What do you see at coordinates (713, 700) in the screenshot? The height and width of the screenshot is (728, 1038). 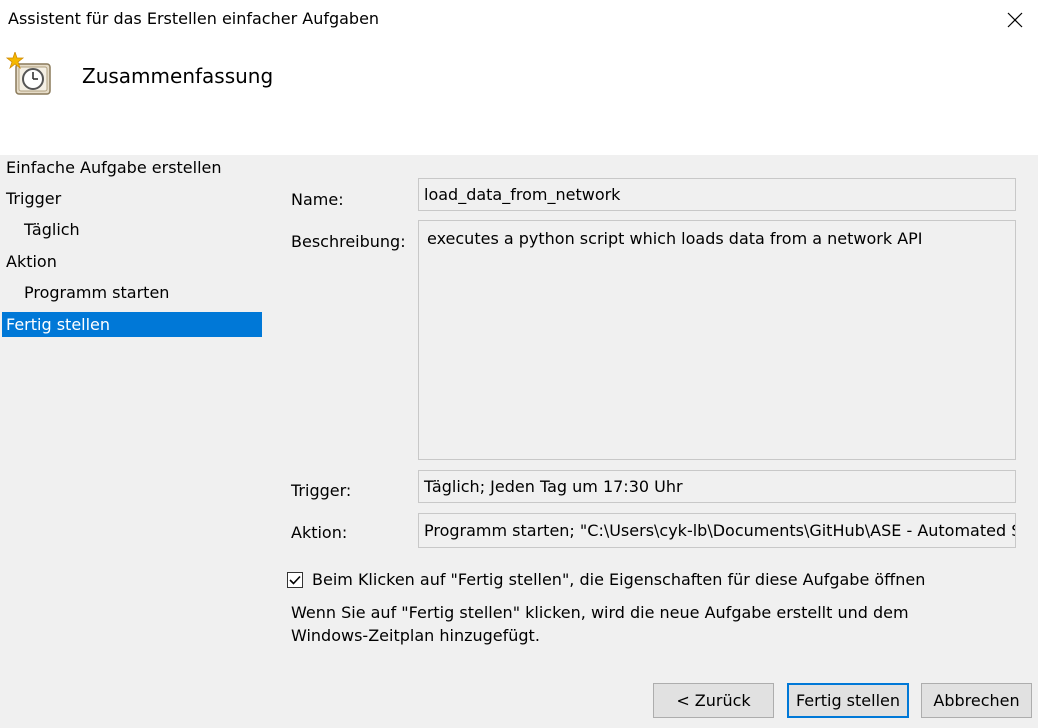 I see `back-button: < Zurück` at bounding box center [713, 700].